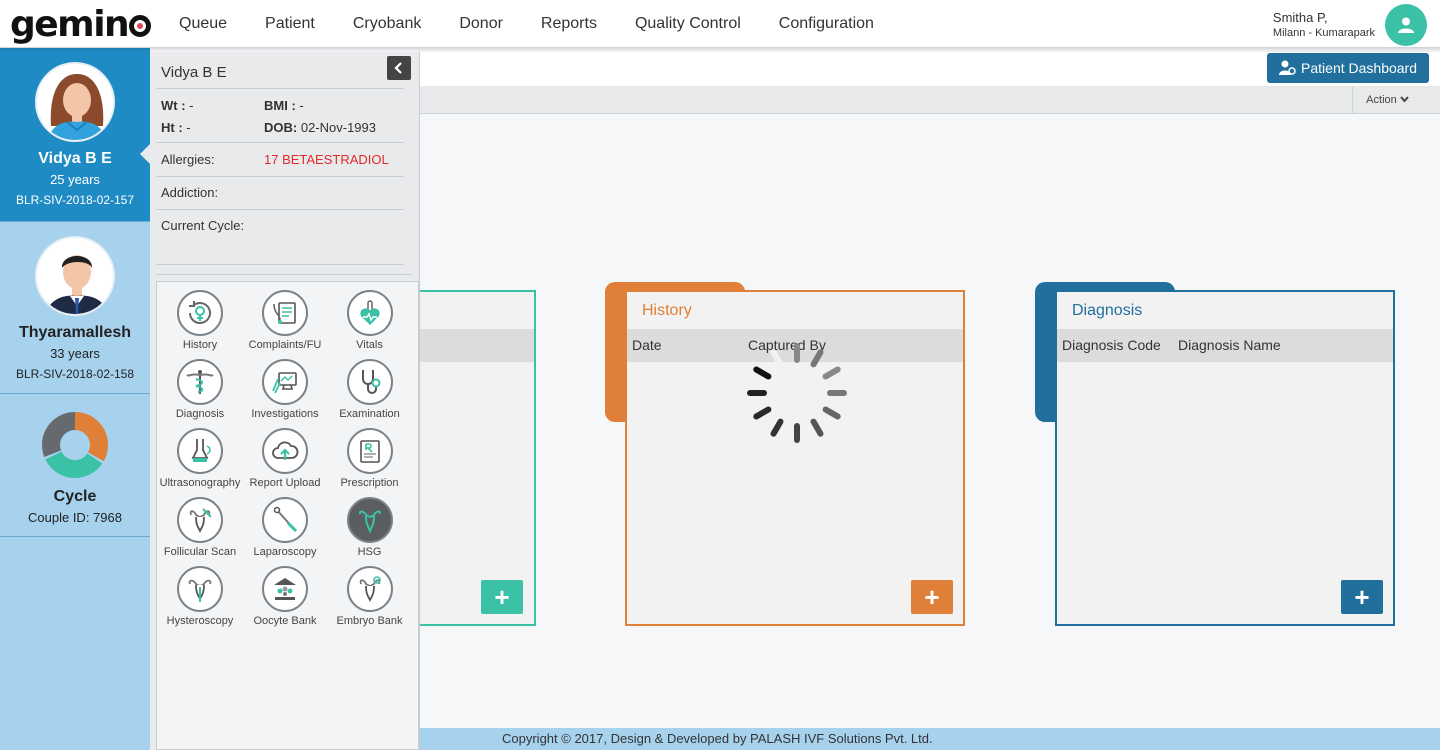 The height and width of the screenshot is (750, 1440). What do you see at coordinates (369, 589) in the screenshot?
I see `embryo-bank-icon` at bounding box center [369, 589].